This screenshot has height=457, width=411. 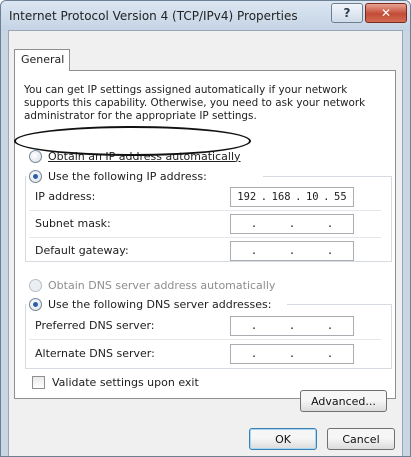 I want to click on obtain-dns-auto-label: Obtain DNS server address automatically, so click(x=162, y=285).